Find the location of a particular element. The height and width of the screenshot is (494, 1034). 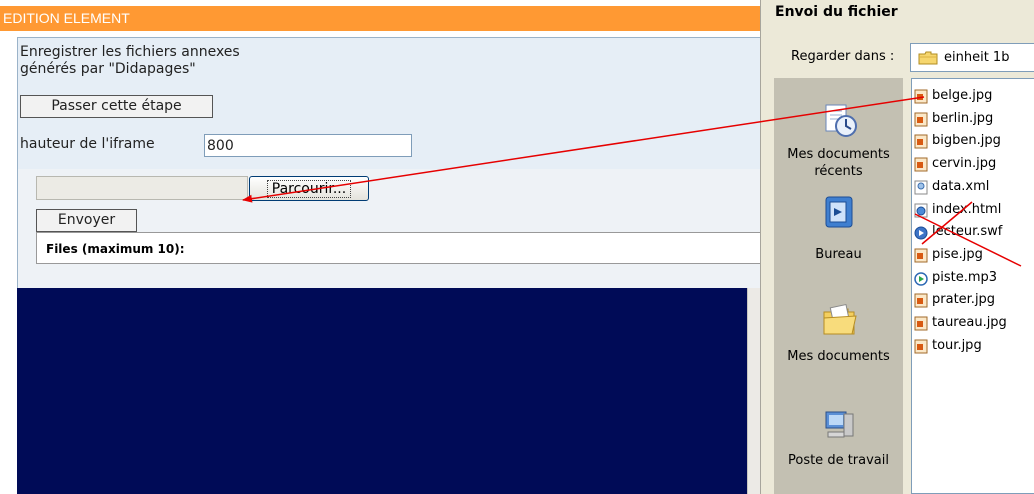

file-name: cervin.jpg is located at coordinates (964, 164).